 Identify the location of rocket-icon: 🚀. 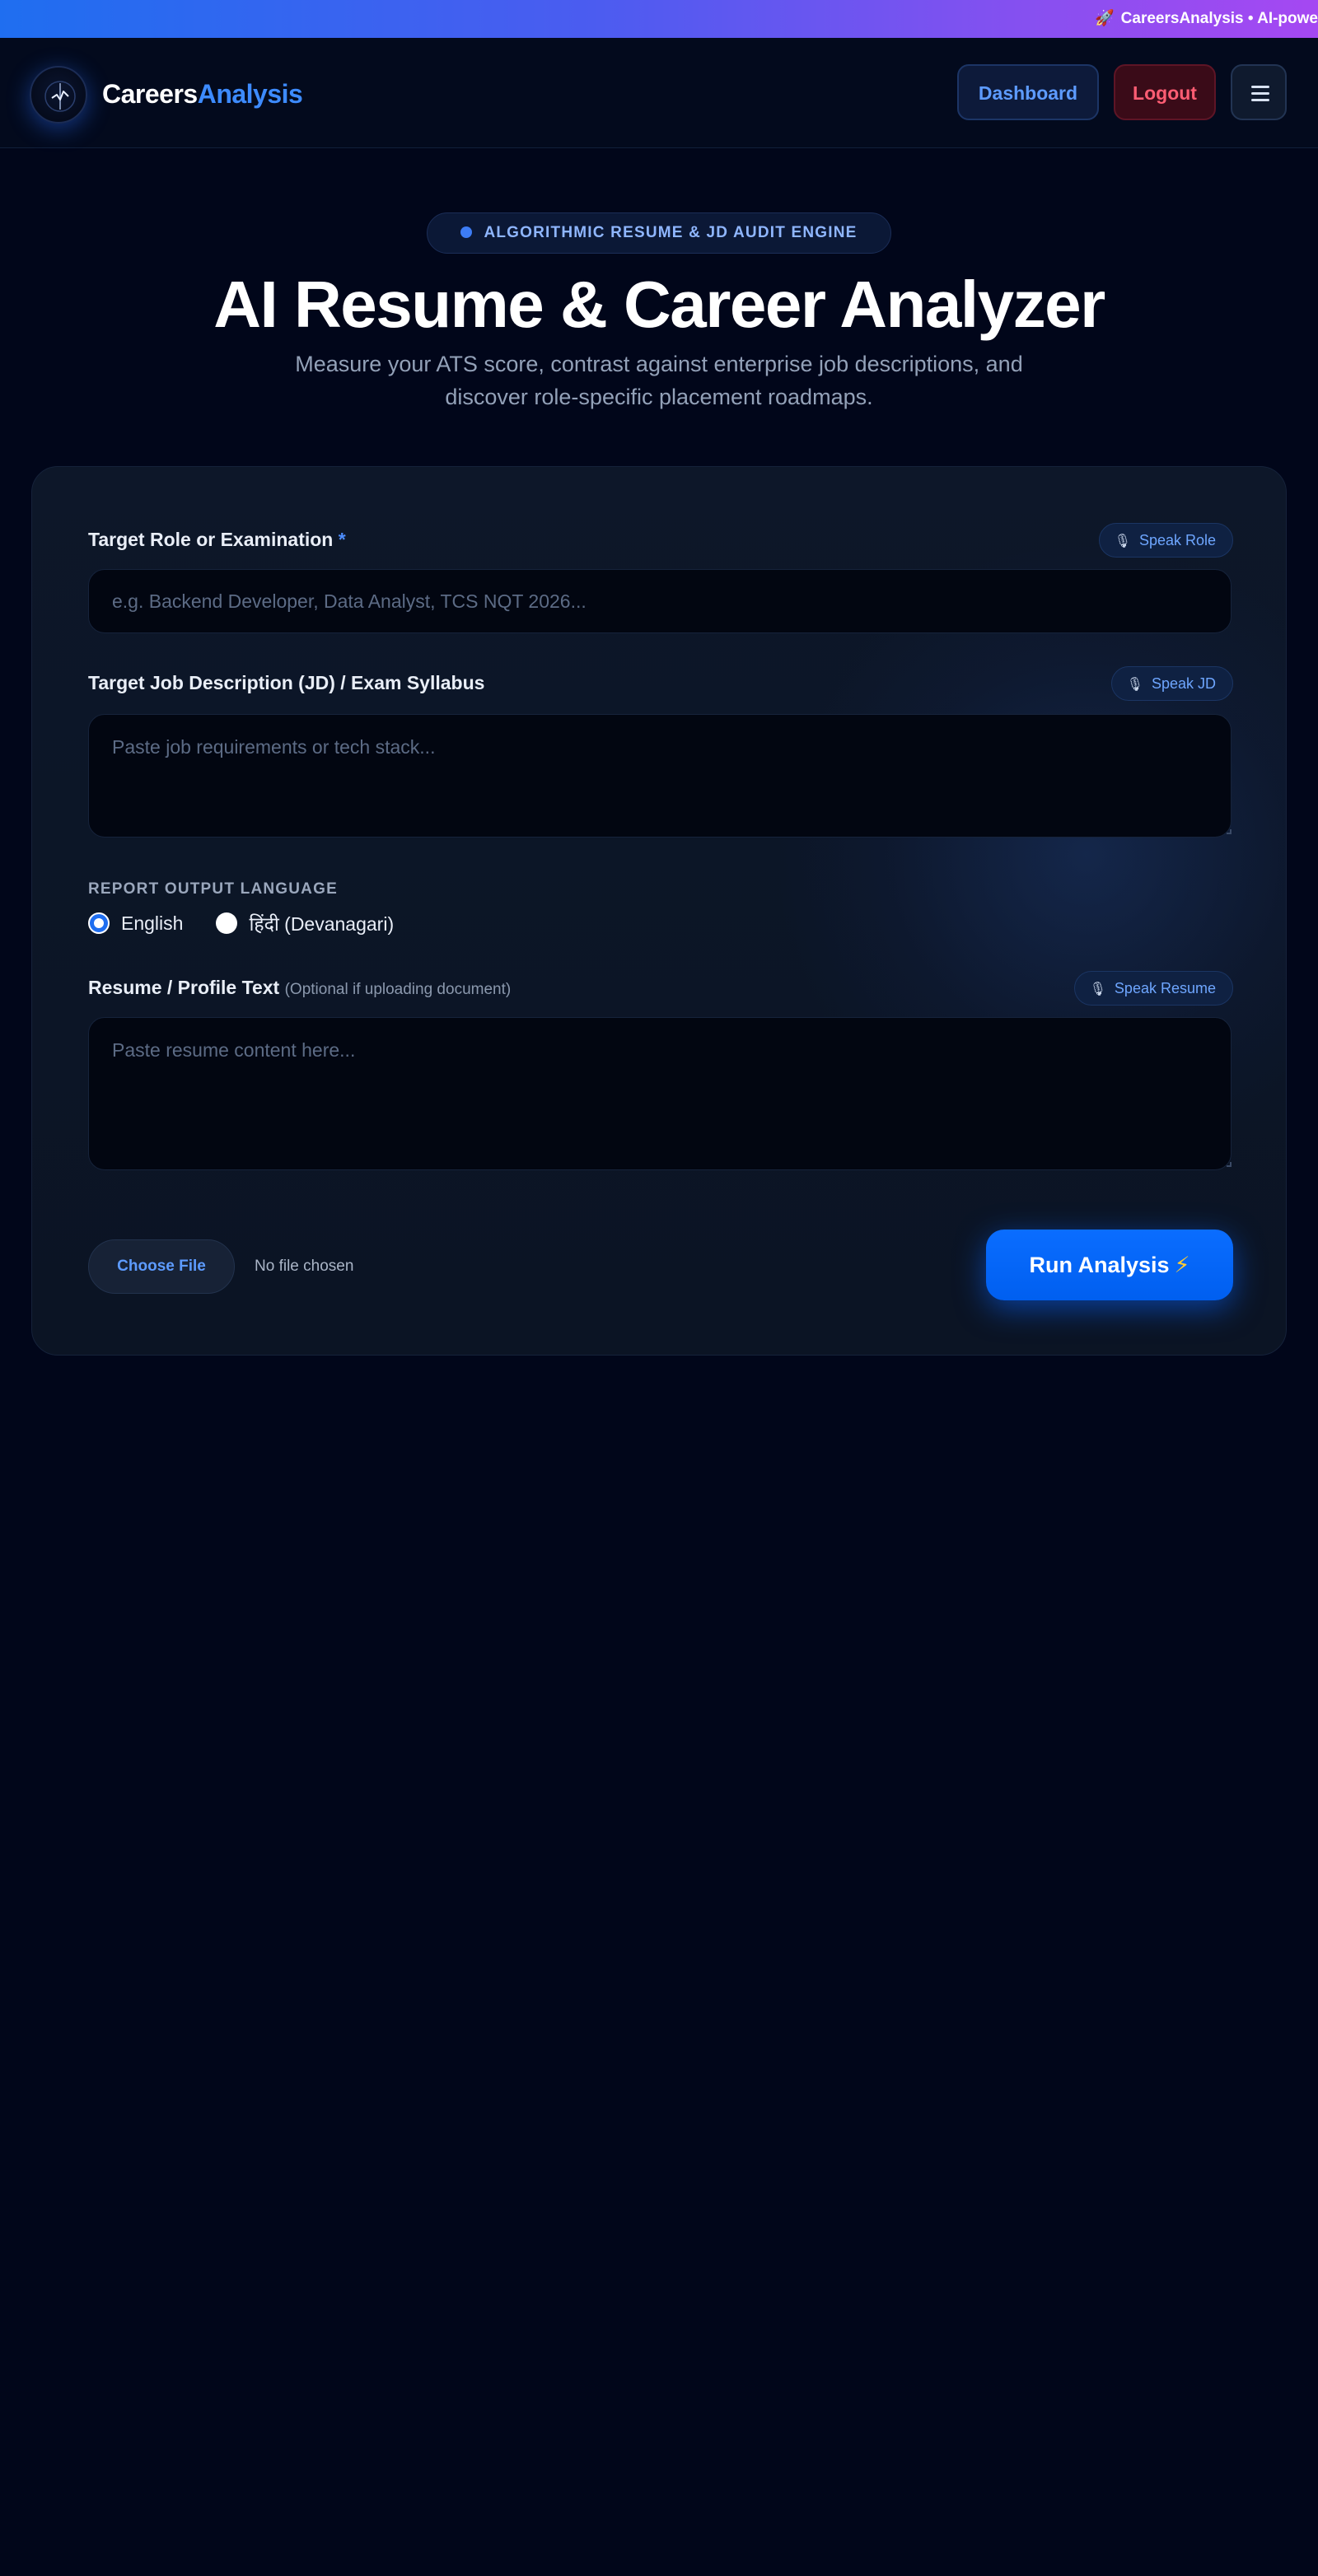
(1105, 18).